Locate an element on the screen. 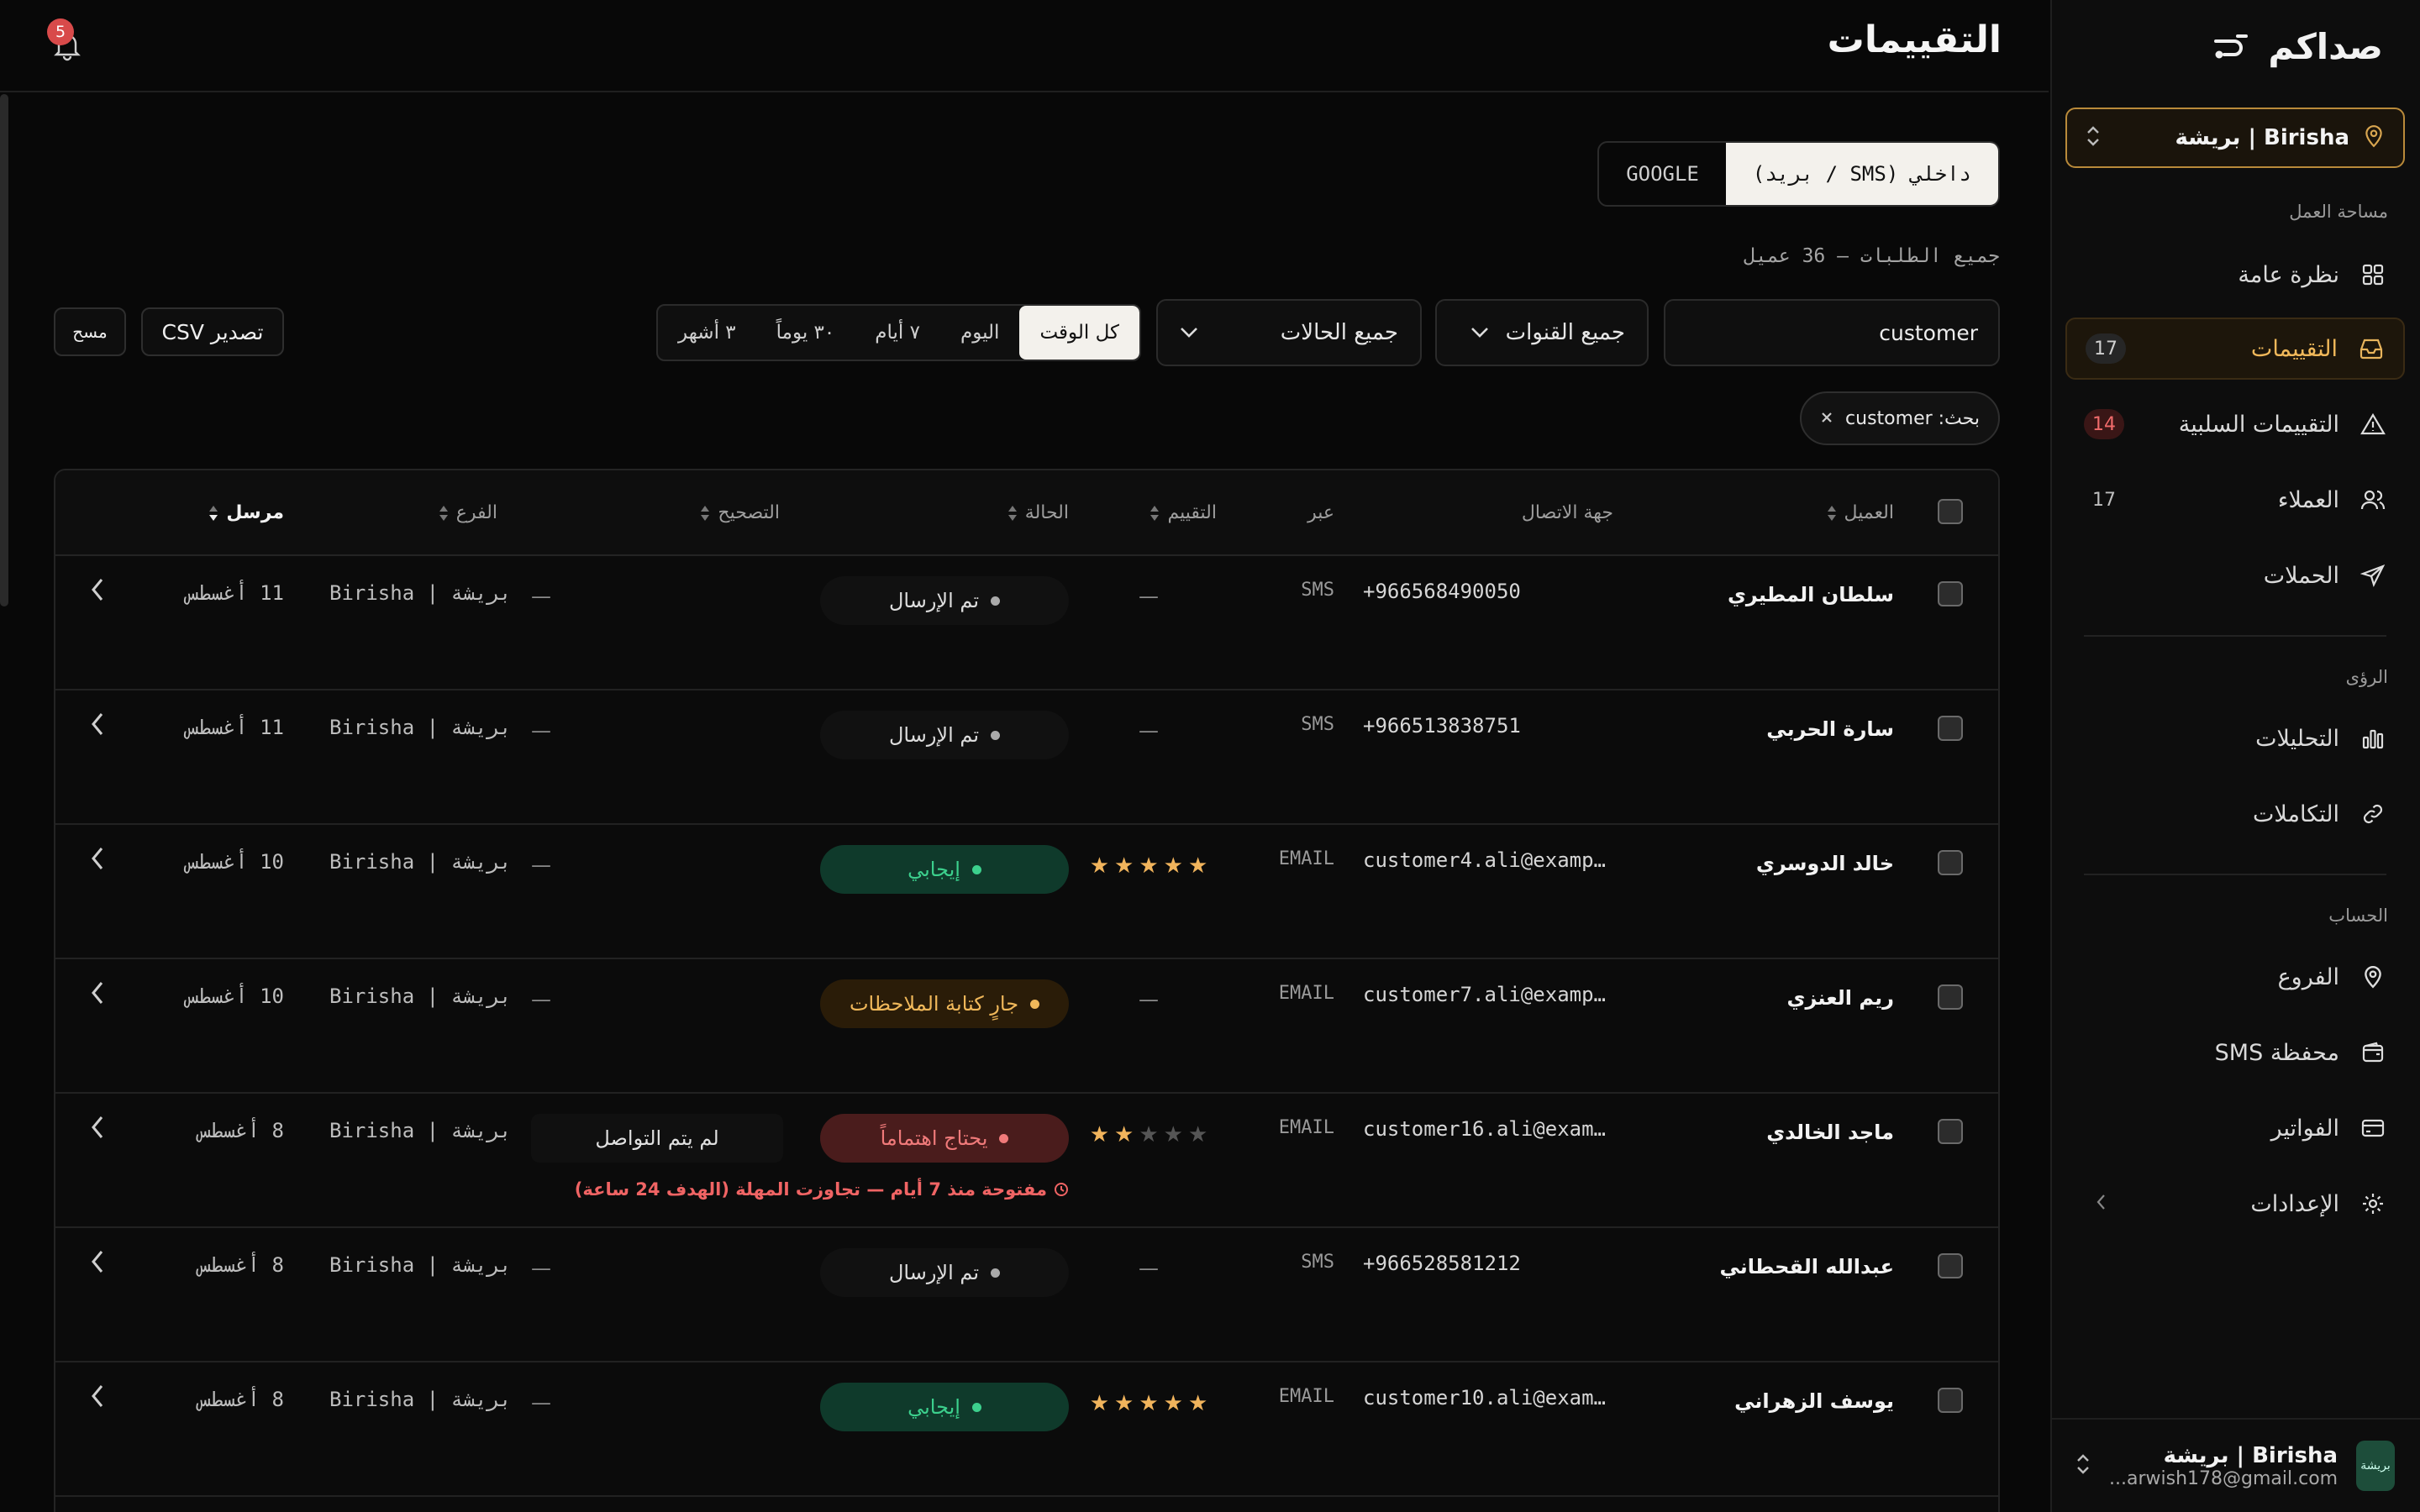 This screenshot has height=1512, width=2420. sidebar-item-integrations: التكاملات is located at coordinates (2235, 814).